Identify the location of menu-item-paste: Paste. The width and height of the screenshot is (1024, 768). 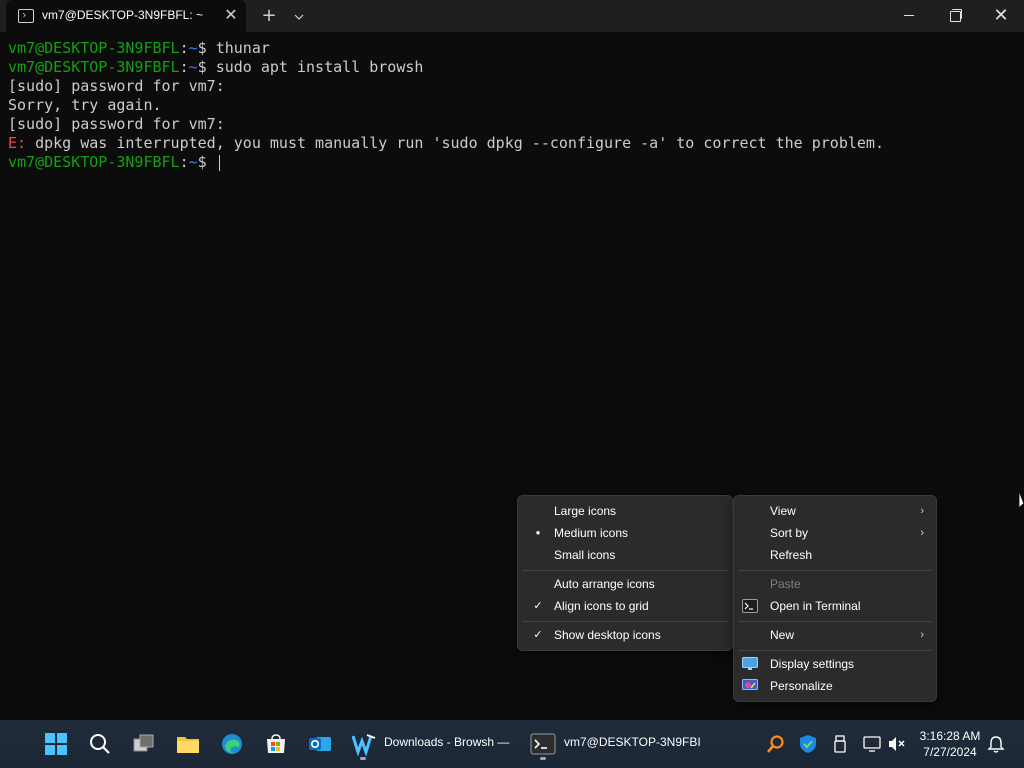
(835, 584).